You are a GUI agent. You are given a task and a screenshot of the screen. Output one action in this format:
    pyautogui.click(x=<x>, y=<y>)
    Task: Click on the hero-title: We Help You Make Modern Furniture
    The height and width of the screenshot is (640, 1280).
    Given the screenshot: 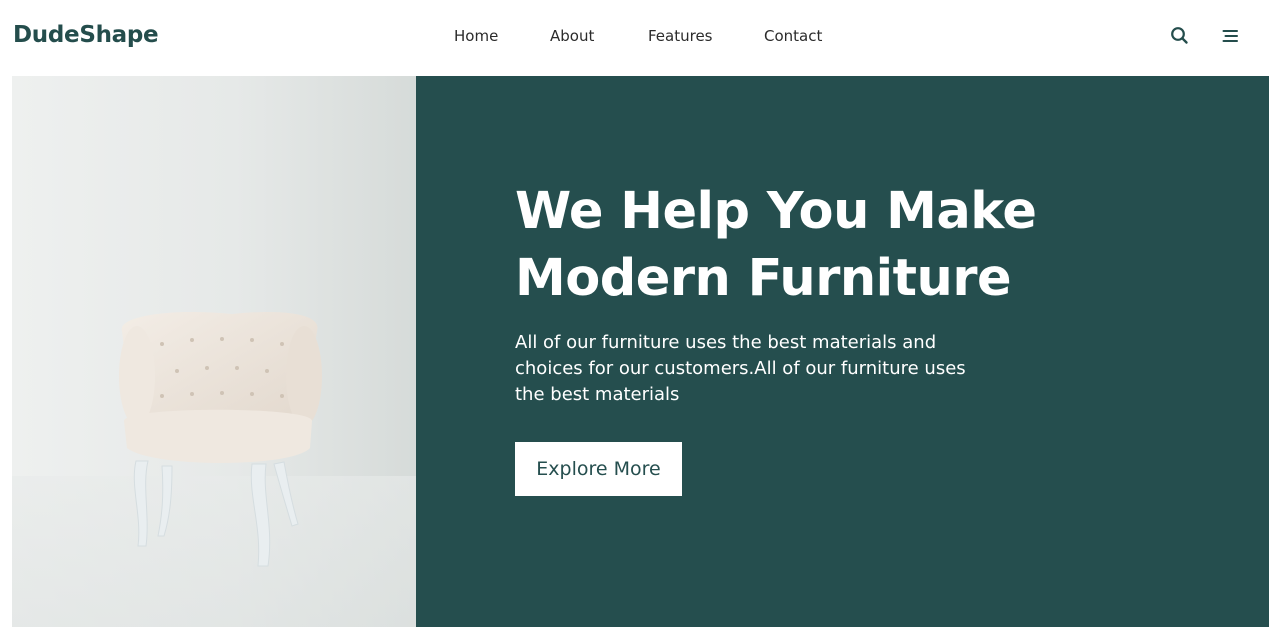 What is the action you would take?
    pyautogui.click(x=776, y=245)
    